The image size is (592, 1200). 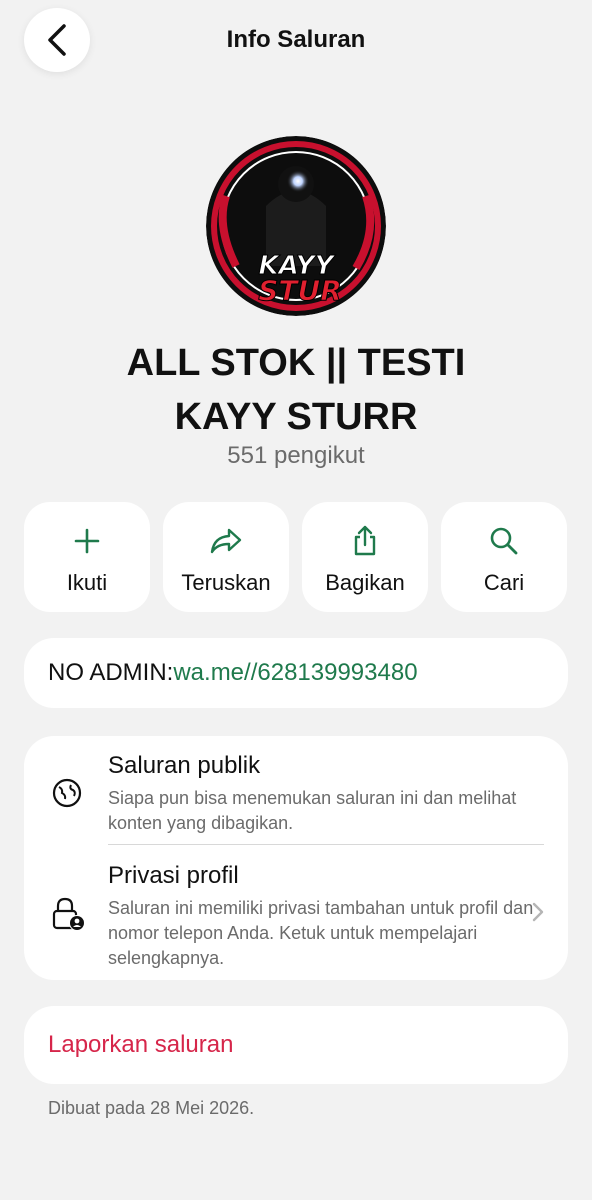 I want to click on share-icon, so click(x=365, y=540).